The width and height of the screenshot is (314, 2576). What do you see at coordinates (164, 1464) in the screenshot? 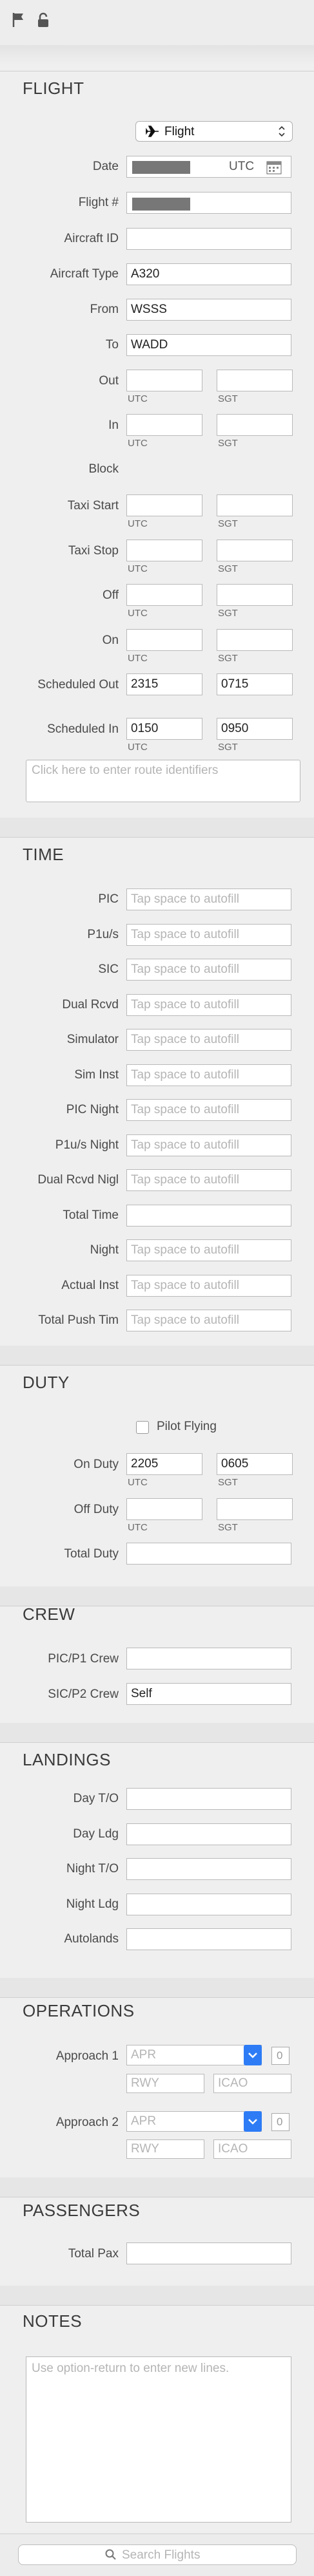
I see `on-duty-utc-field: 2205` at bounding box center [164, 1464].